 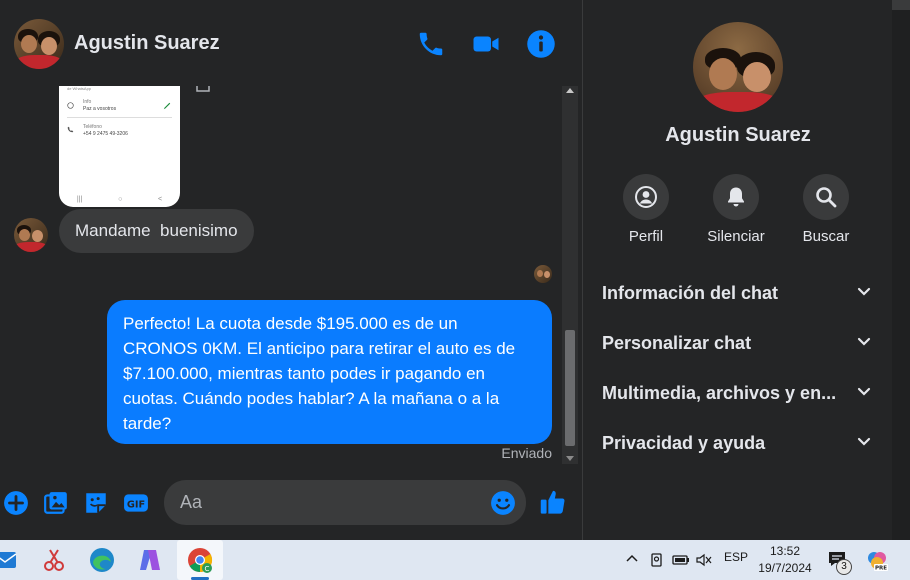 I want to click on preview-line: Teléfono, so click(x=92, y=127).